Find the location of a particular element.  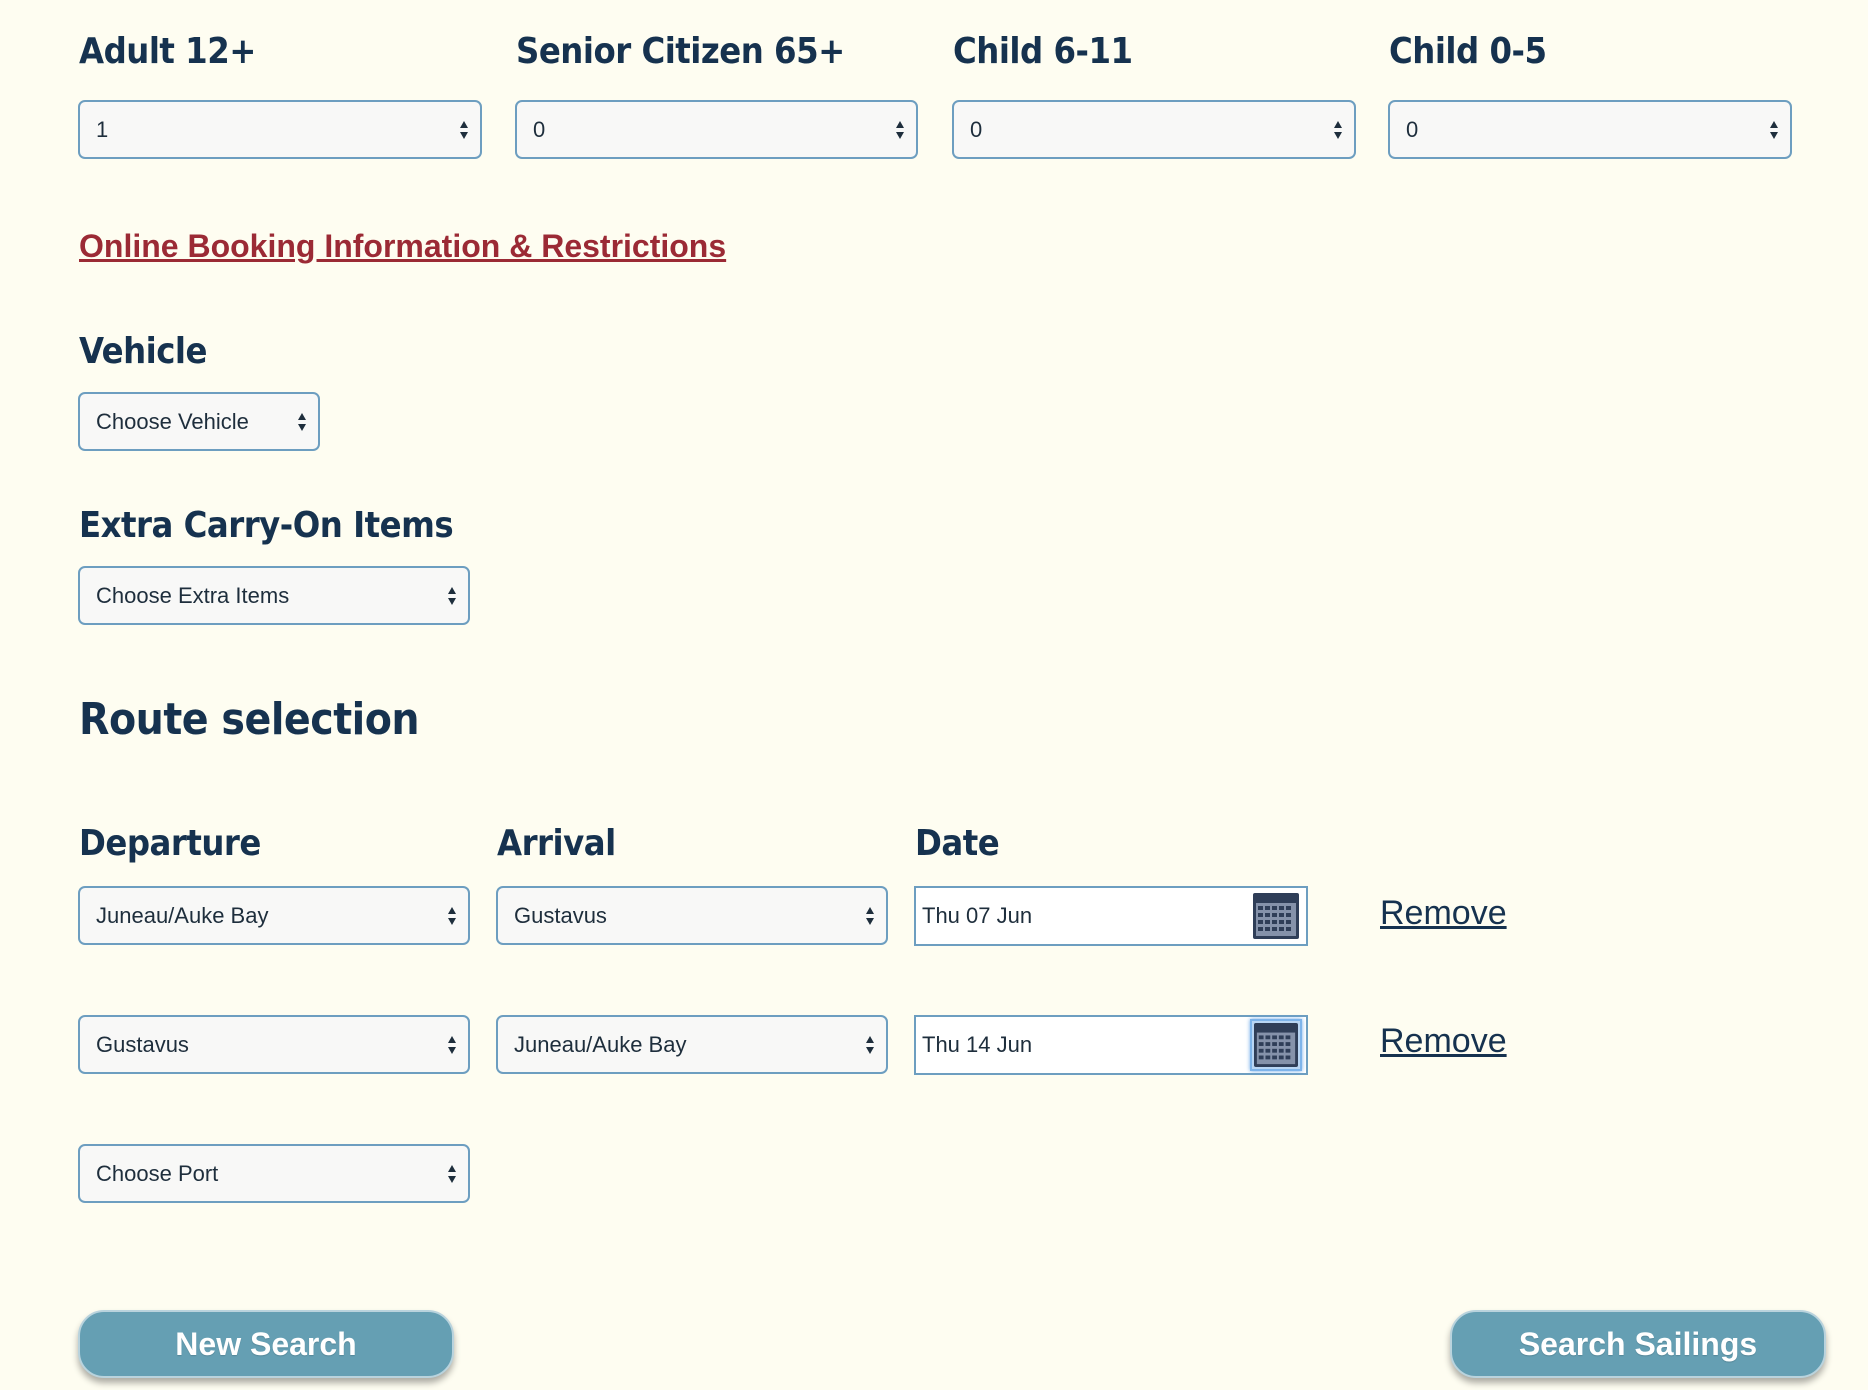

search-sailings-button: Search Sailings is located at coordinates (1638, 1344).